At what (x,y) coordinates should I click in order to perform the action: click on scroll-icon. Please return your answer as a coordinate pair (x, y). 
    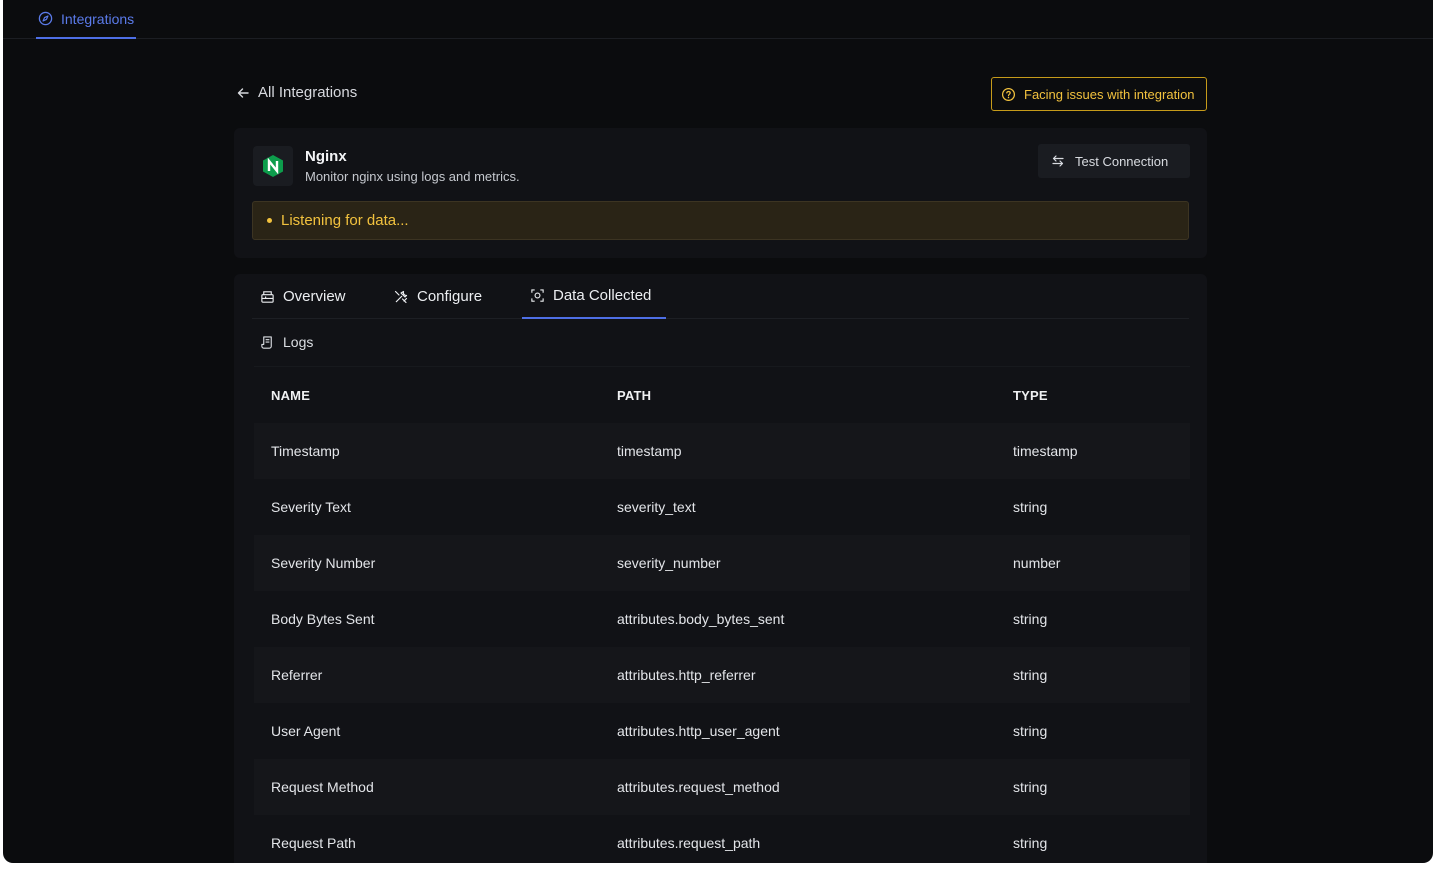
    Looking at the image, I should click on (267, 342).